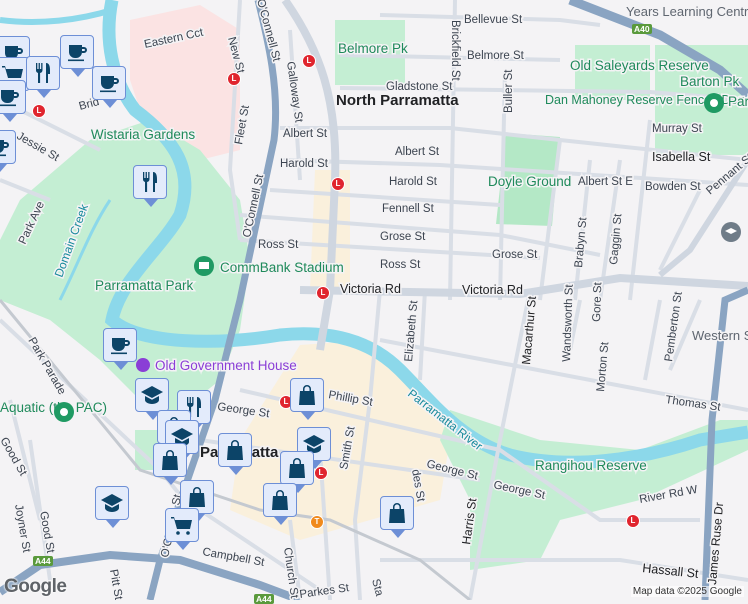  I want to click on svg-text: Sta, so click(377, 588).